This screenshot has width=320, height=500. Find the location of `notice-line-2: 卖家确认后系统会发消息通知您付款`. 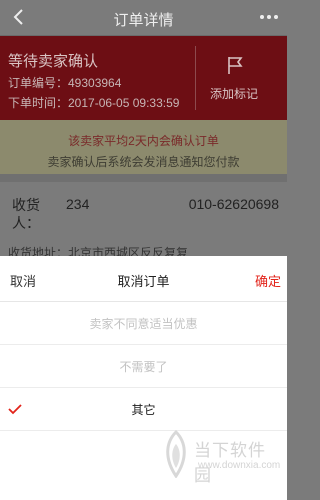

notice-line-2: 卖家确认后系统会发消息通知您付款 is located at coordinates (143, 162).